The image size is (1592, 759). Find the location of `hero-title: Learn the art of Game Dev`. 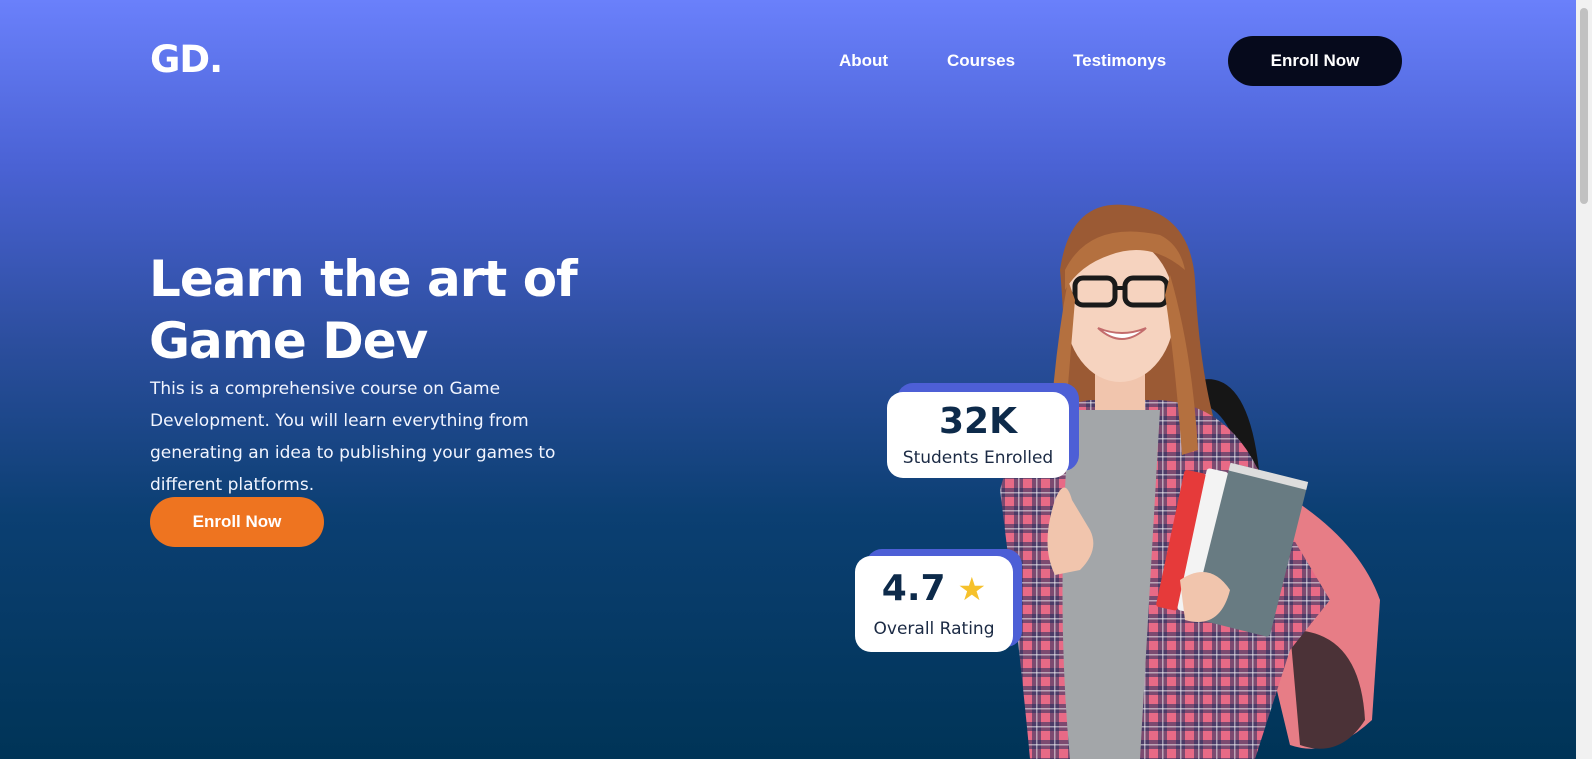

hero-title: Learn the art of Game Dev is located at coordinates (429, 310).